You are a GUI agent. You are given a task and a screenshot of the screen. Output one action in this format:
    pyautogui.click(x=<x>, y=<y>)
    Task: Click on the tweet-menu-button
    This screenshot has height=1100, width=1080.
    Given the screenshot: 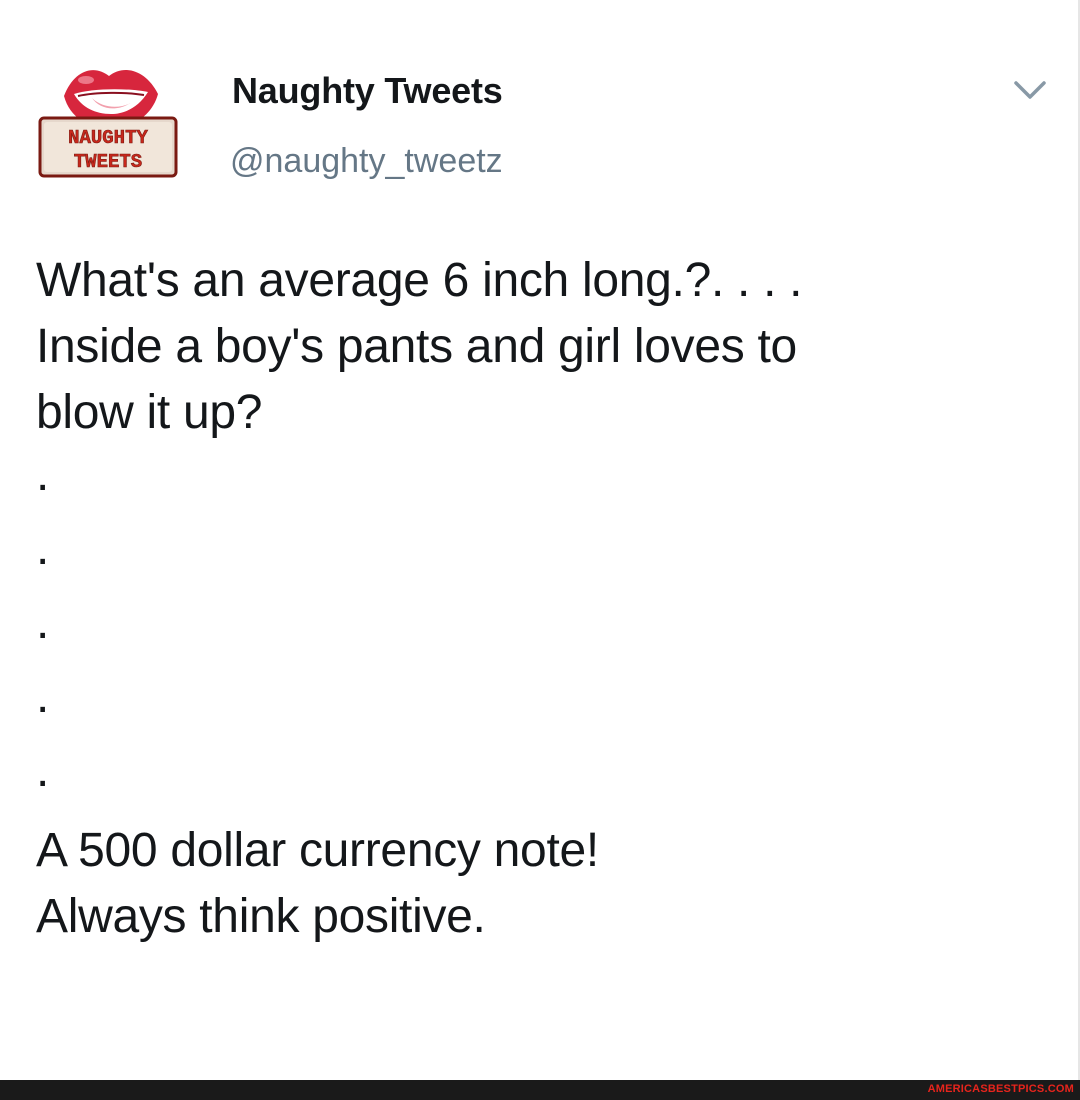 What is the action you would take?
    pyautogui.click(x=1030, y=90)
    